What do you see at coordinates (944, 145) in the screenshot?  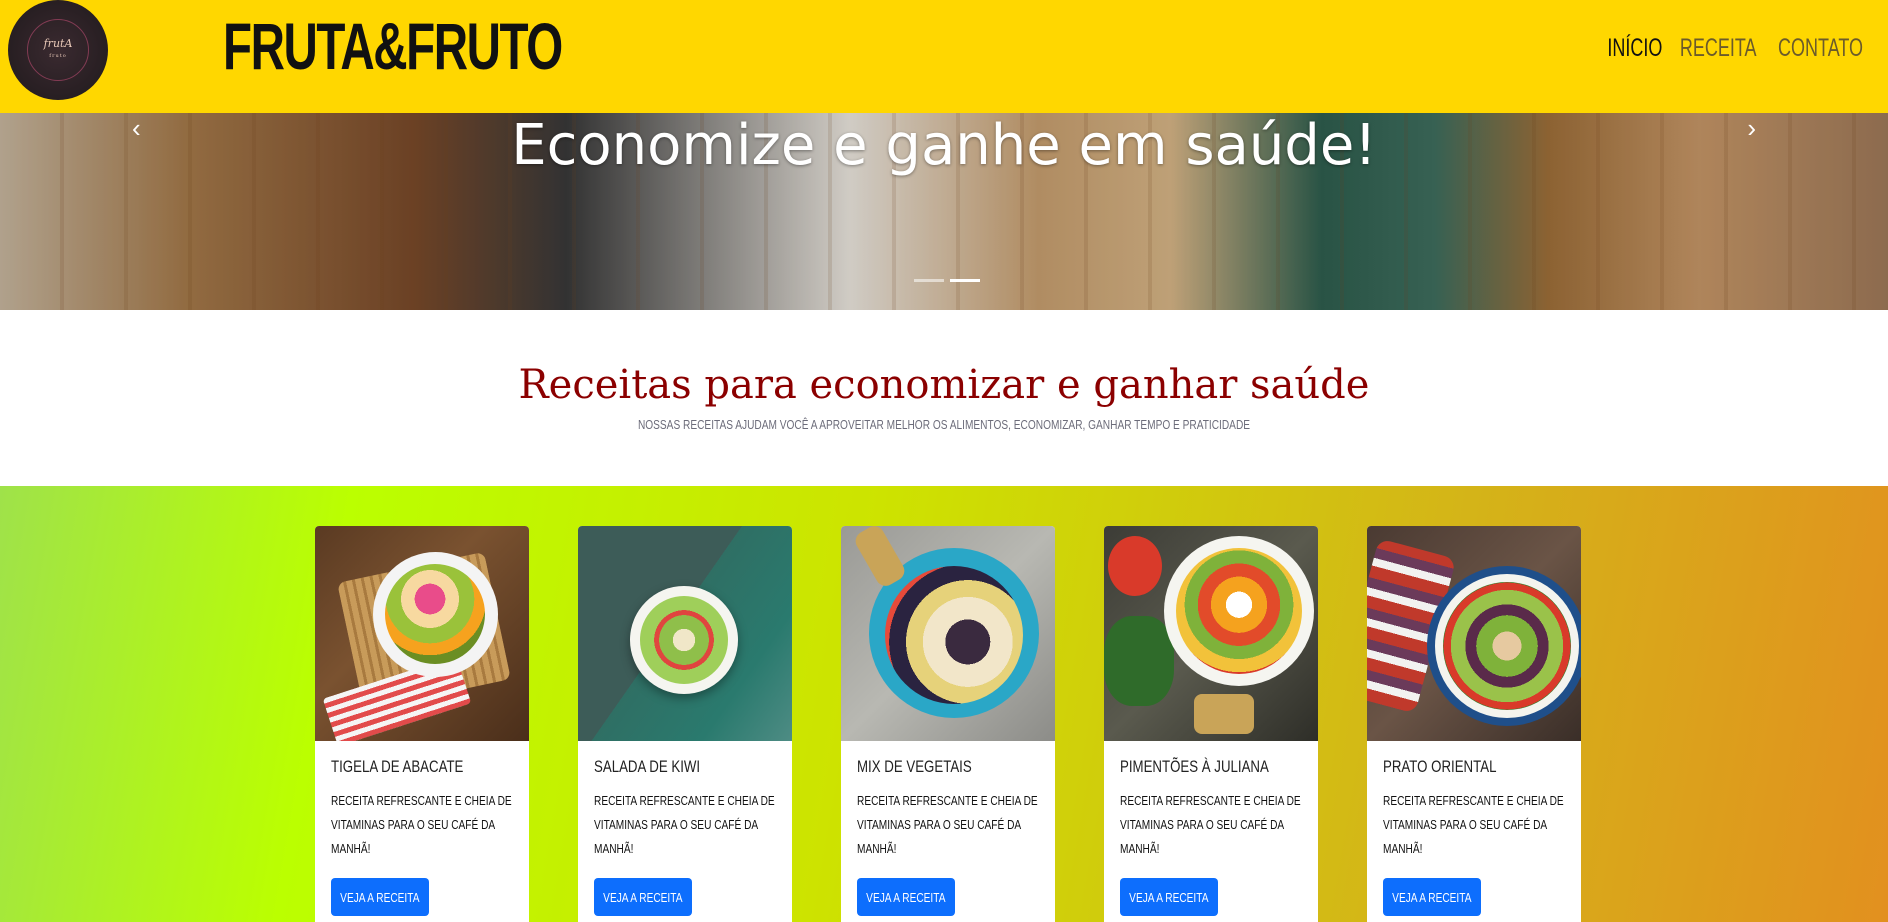 I see `hero-title: Economize e ganhe em saúde!` at bounding box center [944, 145].